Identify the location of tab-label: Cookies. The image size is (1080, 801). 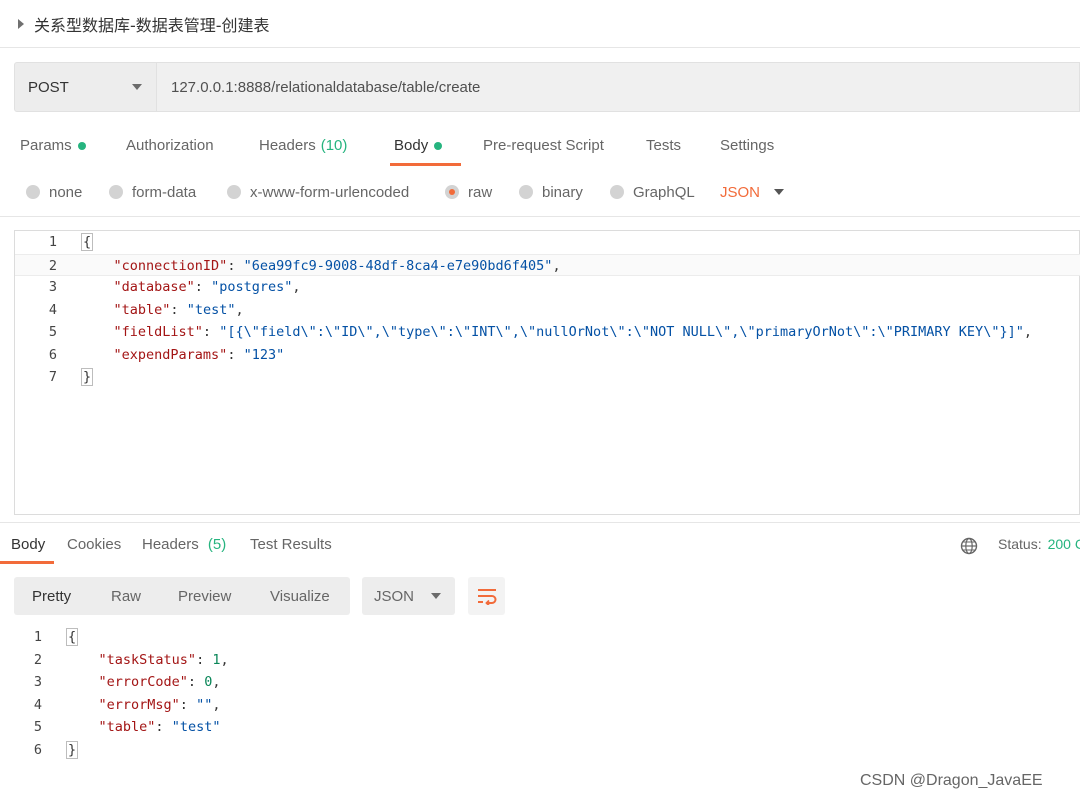
(94, 544).